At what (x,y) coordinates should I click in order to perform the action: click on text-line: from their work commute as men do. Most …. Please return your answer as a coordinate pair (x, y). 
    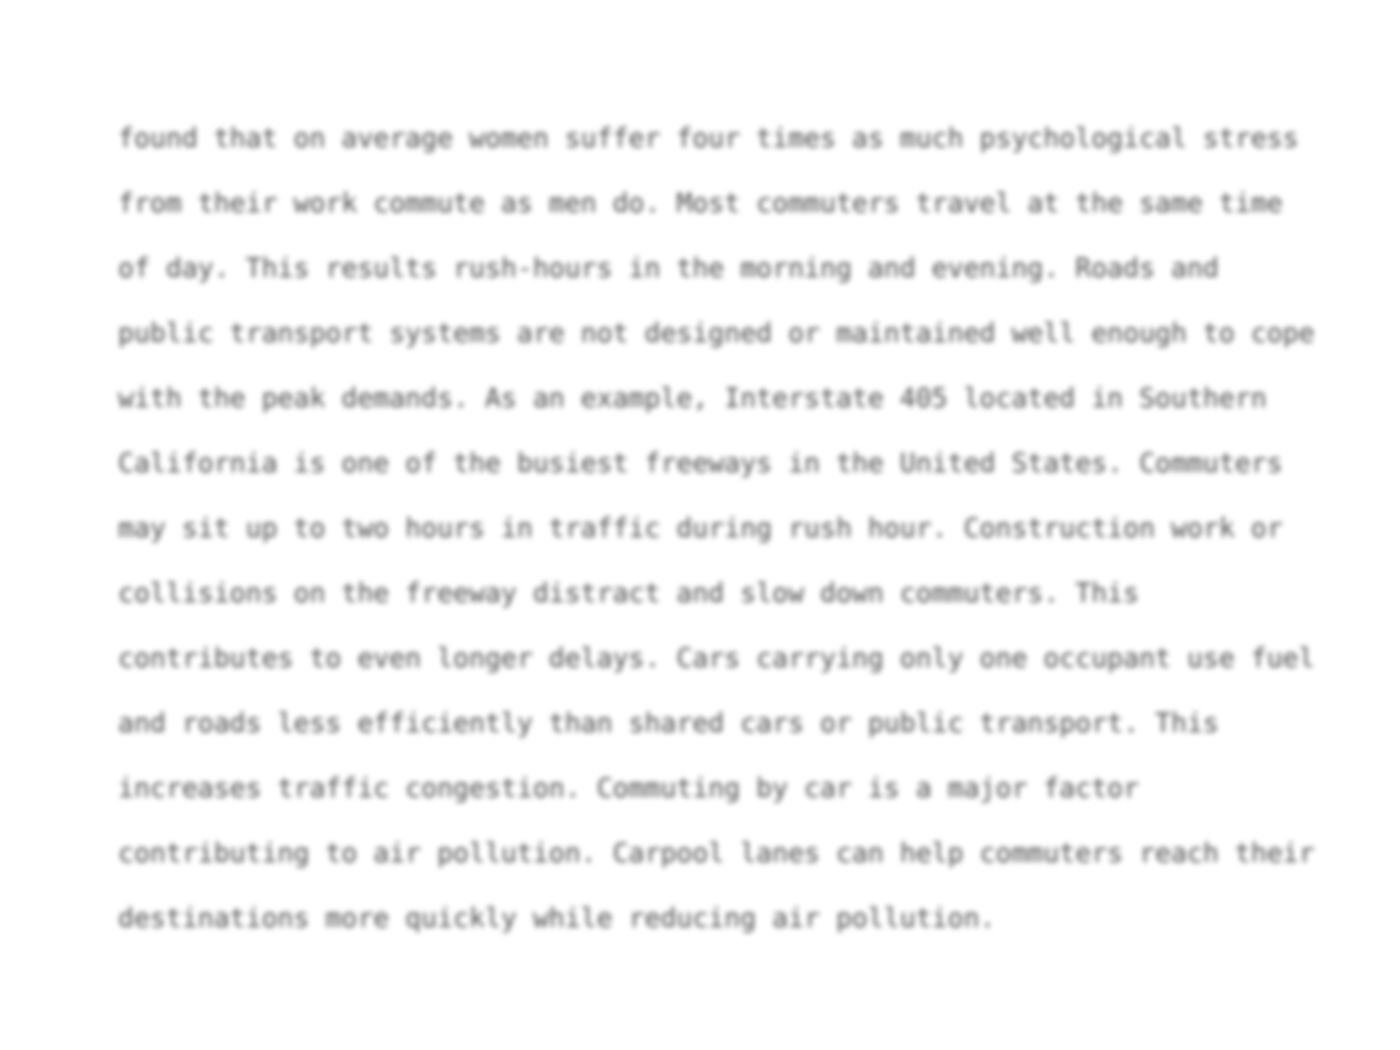
    Looking at the image, I should click on (700, 203).